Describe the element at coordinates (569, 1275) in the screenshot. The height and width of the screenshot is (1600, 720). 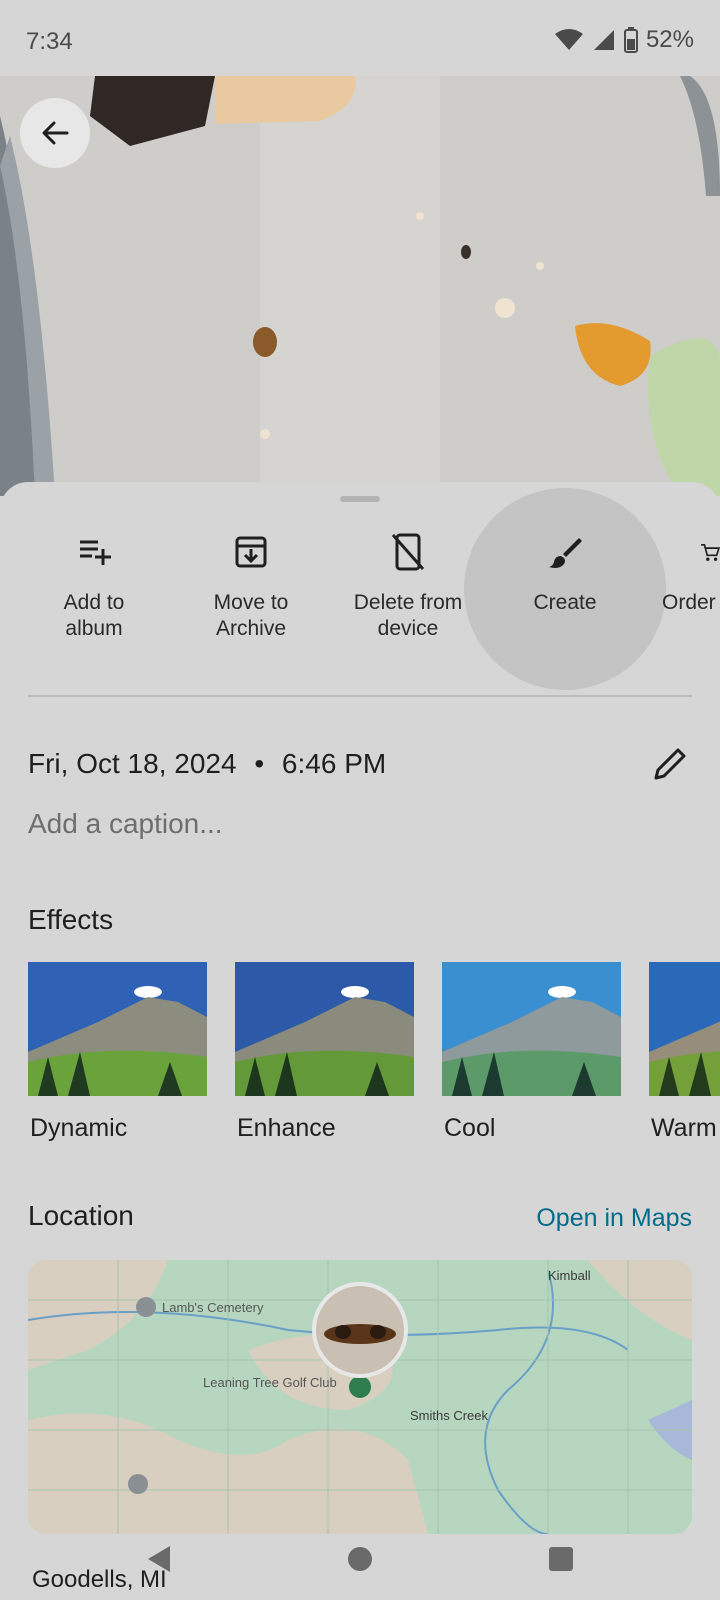
I see `map-label-kimball: Kimball` at that location.